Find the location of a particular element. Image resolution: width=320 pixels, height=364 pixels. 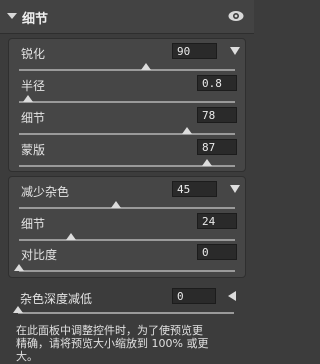

noise-contrast-track is located at coordinates (127, 271).